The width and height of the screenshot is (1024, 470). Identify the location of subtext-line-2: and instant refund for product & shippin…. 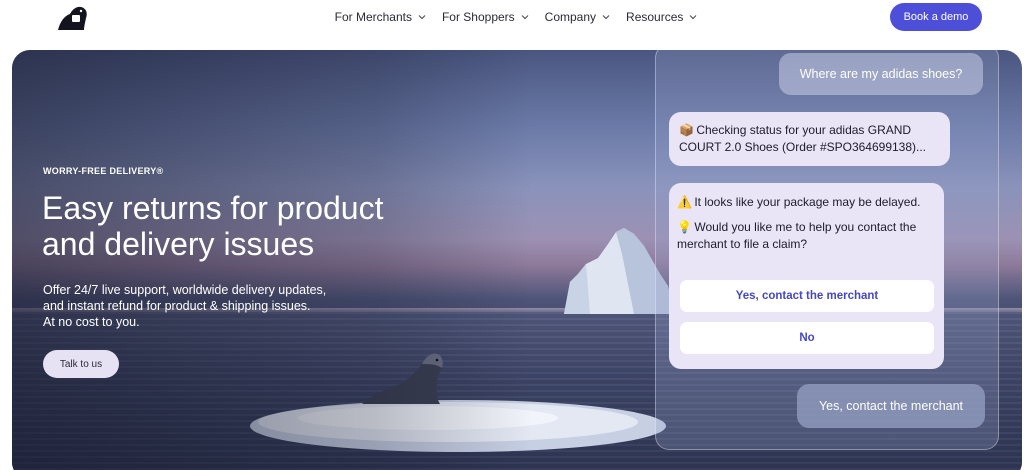
(177, 306).